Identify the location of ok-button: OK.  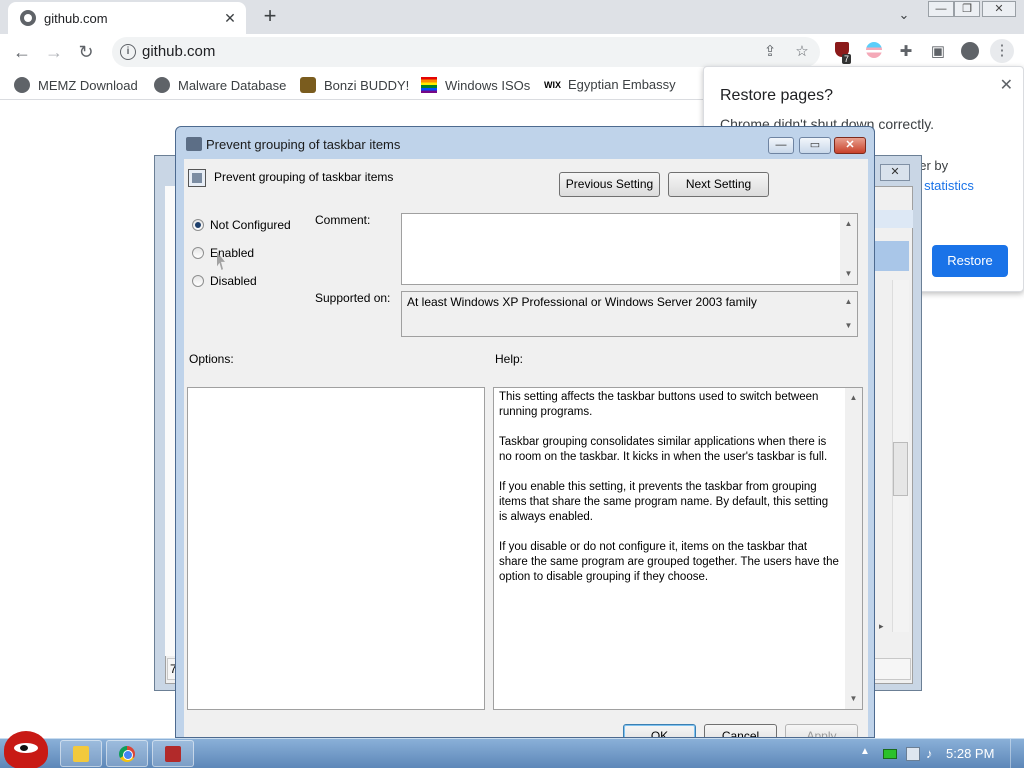
(659, 730).